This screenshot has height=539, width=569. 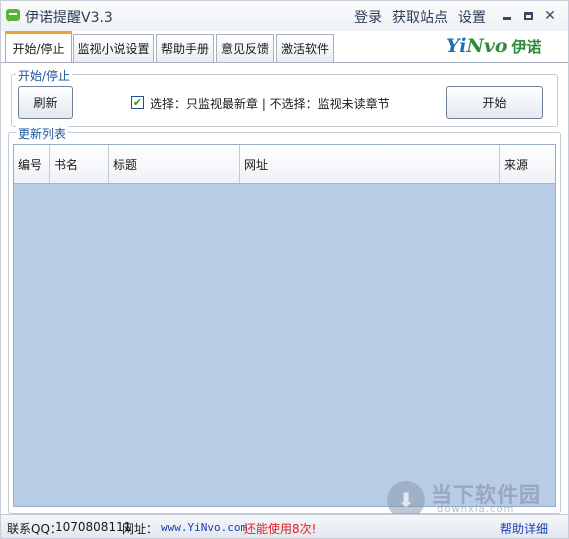 I want to click on contact-label: 联系QQ：, so click(x=34, y=529).